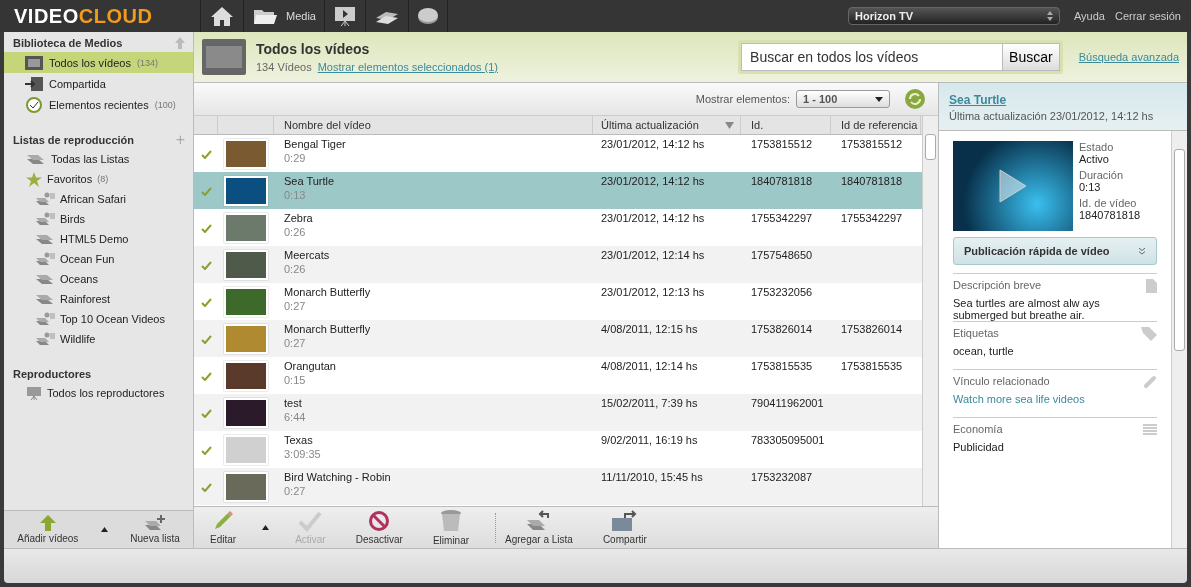  Describe the element at coordinates (558, 227) in the screenshot. I see `video-row: Zebra 0:26 23/01/2012, 14:12 hs 1755342297 1755342297` at that location.